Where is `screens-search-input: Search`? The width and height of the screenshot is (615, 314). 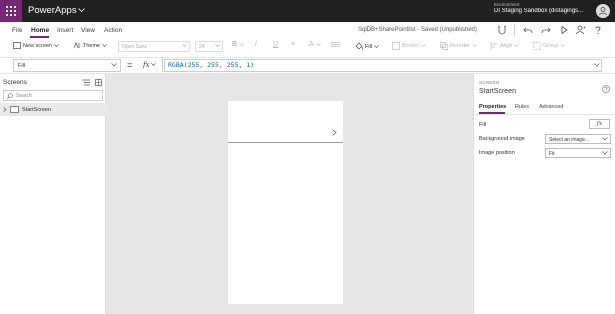
screens-search-input: Search is located at coordinates (53, 95).